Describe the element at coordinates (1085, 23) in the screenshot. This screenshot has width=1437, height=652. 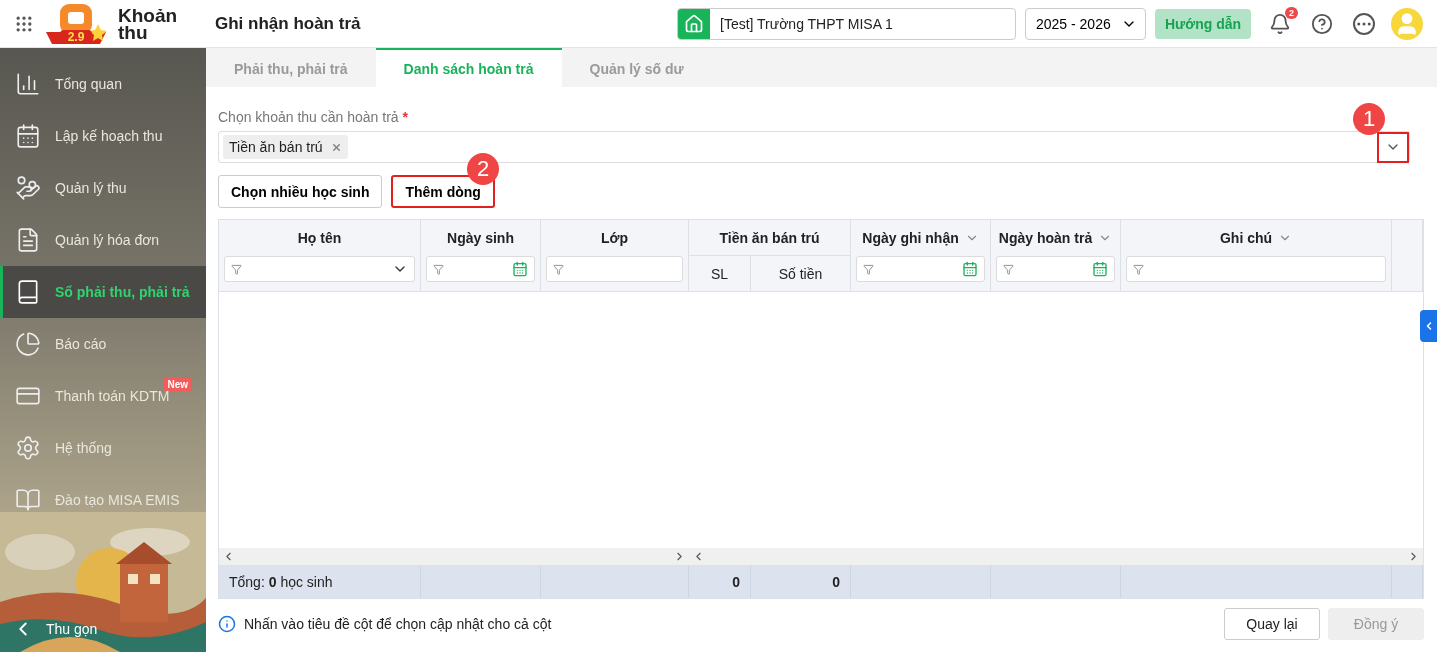
I see `year-dropdown: 2025 - 2026` at that location.